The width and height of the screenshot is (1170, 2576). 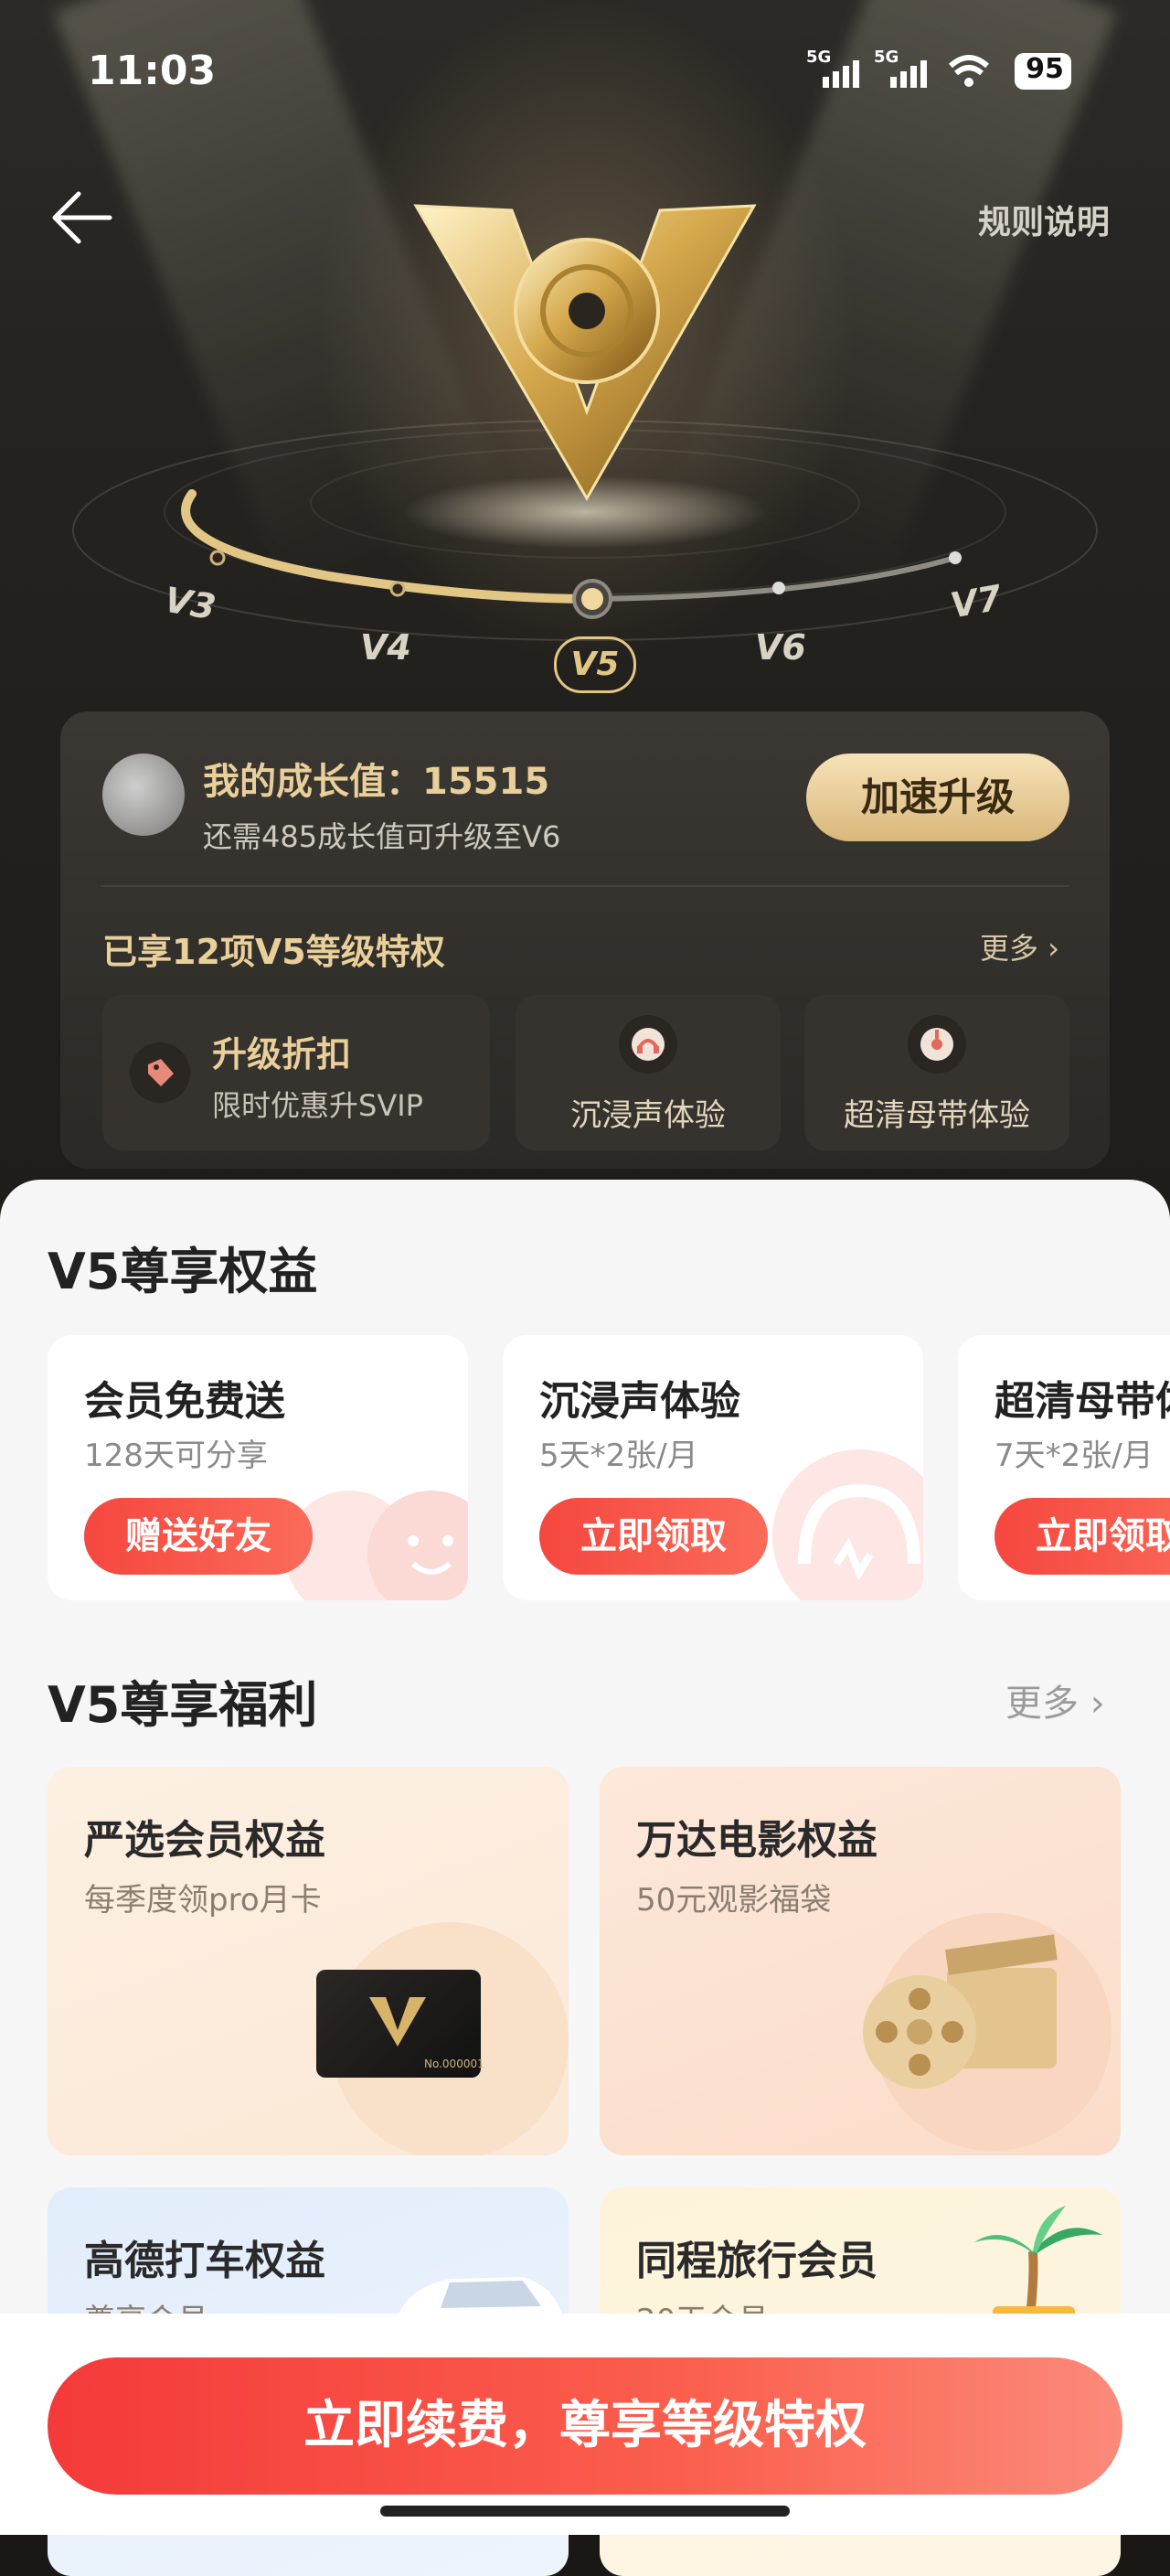 I want to click on avatar, so click(x=143, y=795).